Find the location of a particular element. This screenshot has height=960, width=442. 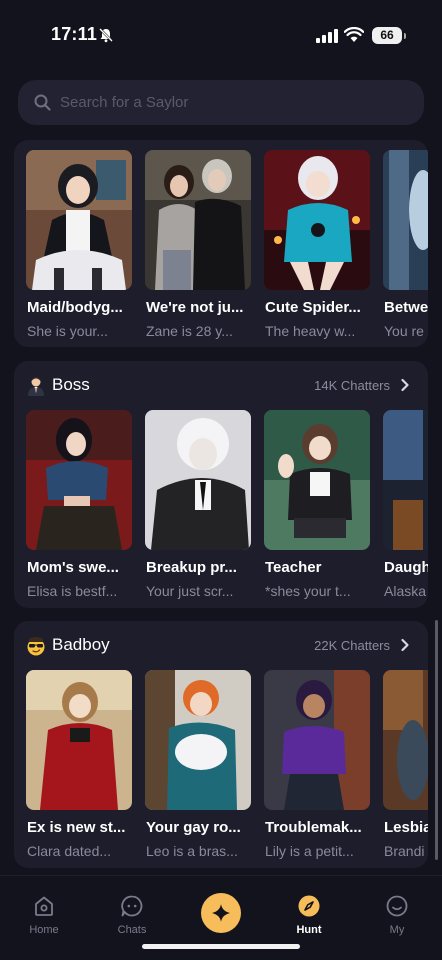

home-indicator is located at coordinates (221, 946).